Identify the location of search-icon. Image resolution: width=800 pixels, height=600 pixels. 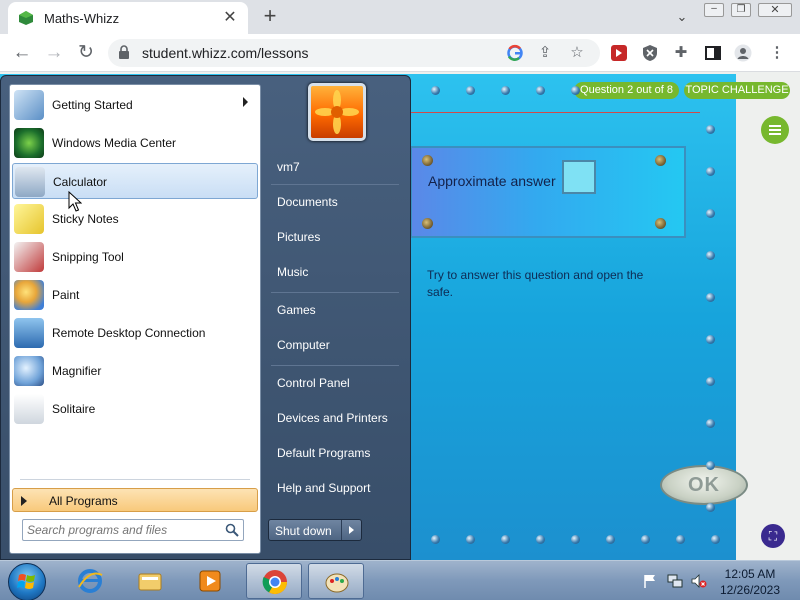
(232, 530).